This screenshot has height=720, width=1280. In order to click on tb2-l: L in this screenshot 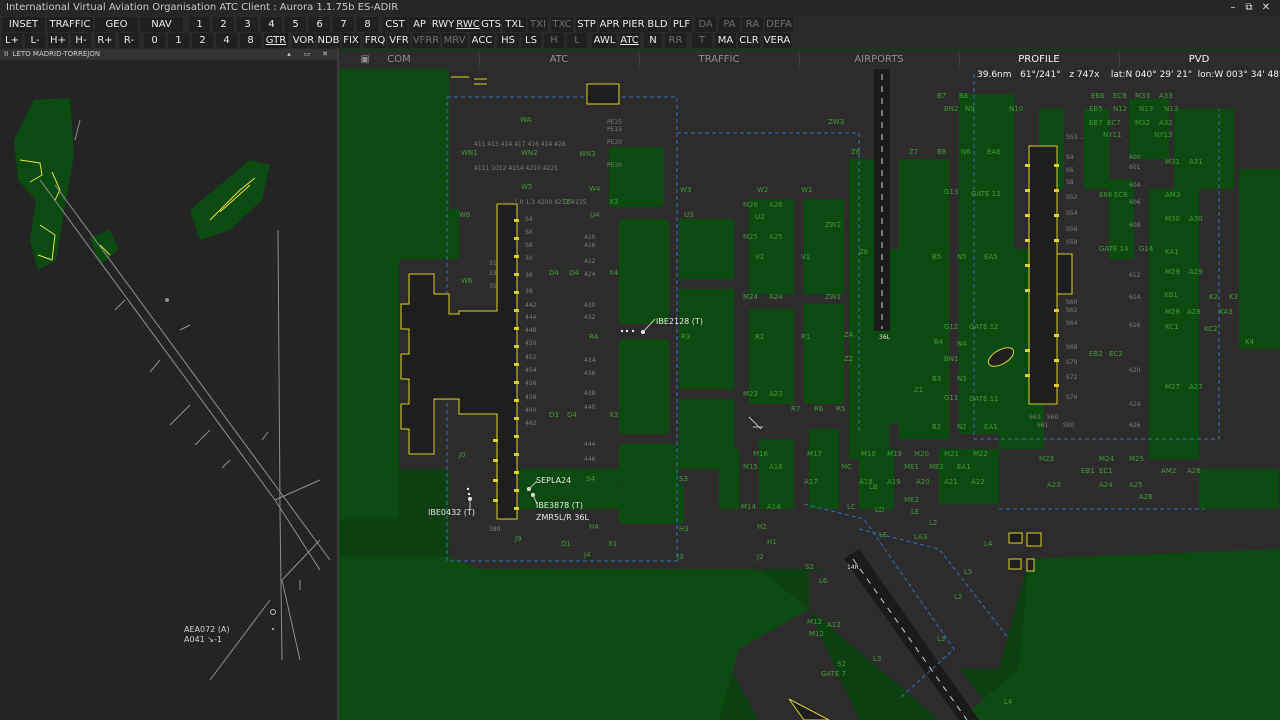, I will do `click(577, 40)`.